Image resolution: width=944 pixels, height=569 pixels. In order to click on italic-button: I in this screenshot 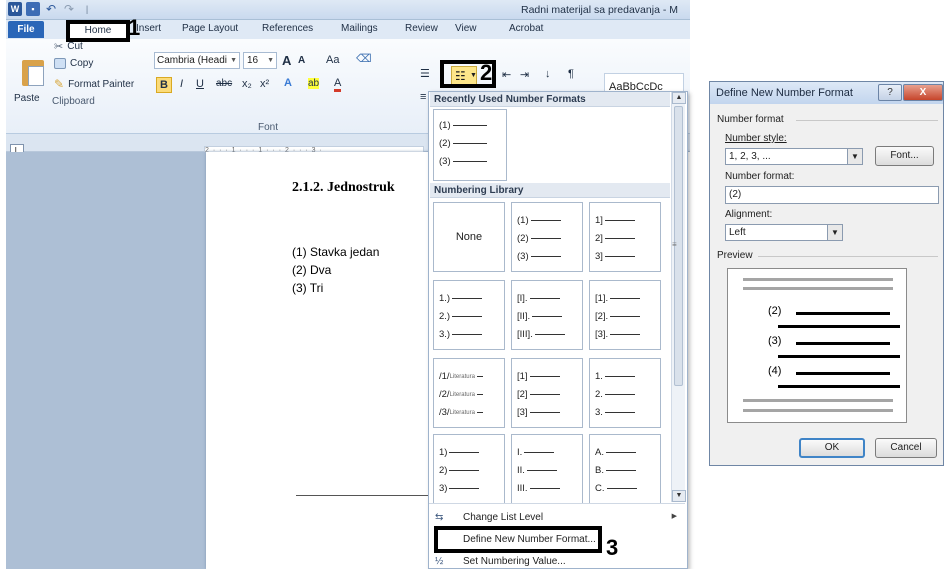, I will do `click(181, 84)`.